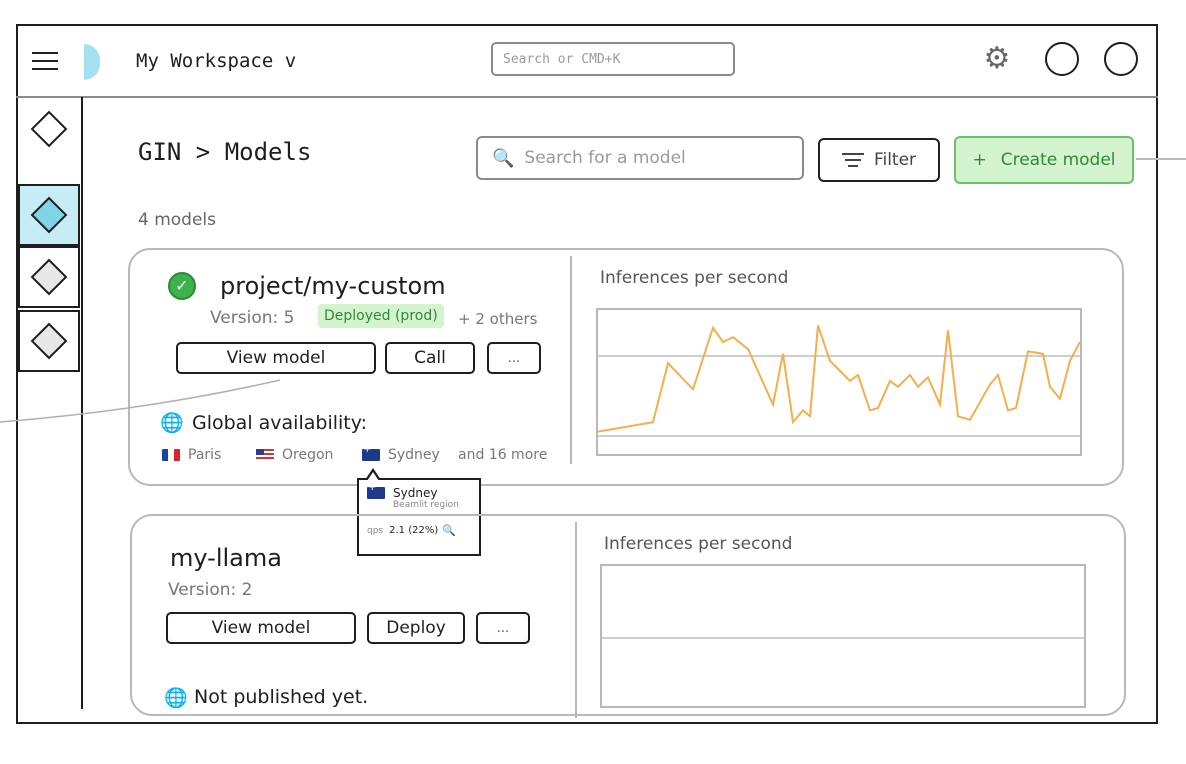 The image size is (1186, 764). Describe the element at coordinates (225, 152) in the screenshot. I see `breadcrumb: GIN > Models` at that location.